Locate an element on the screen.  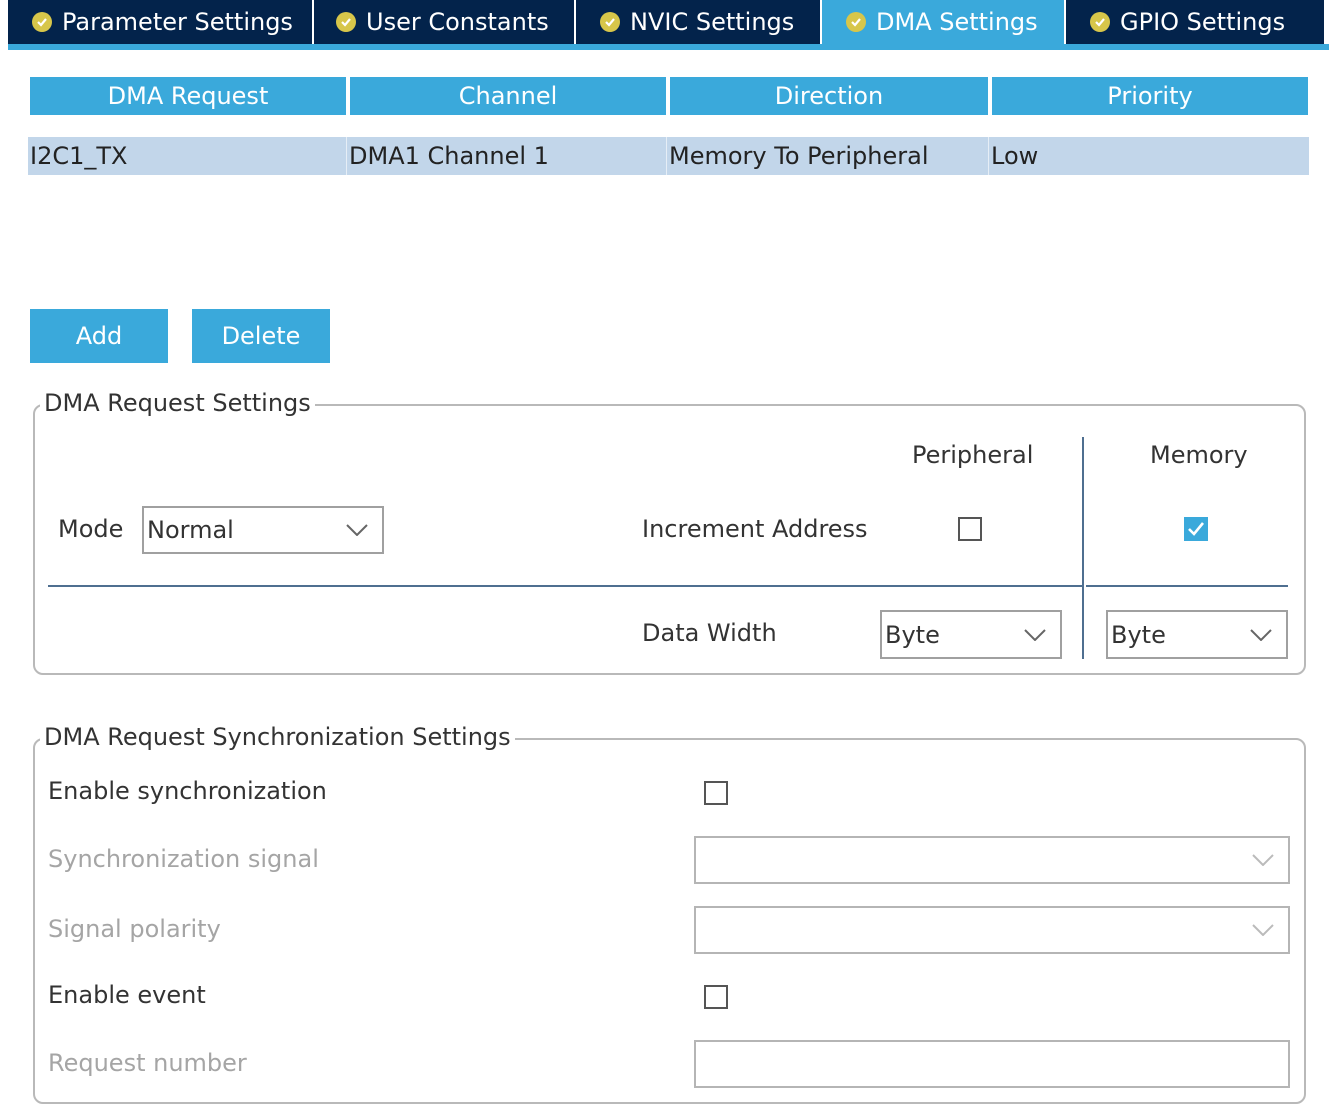
column-header-dma-request: DMA Request is located at coordinates (188, 96).